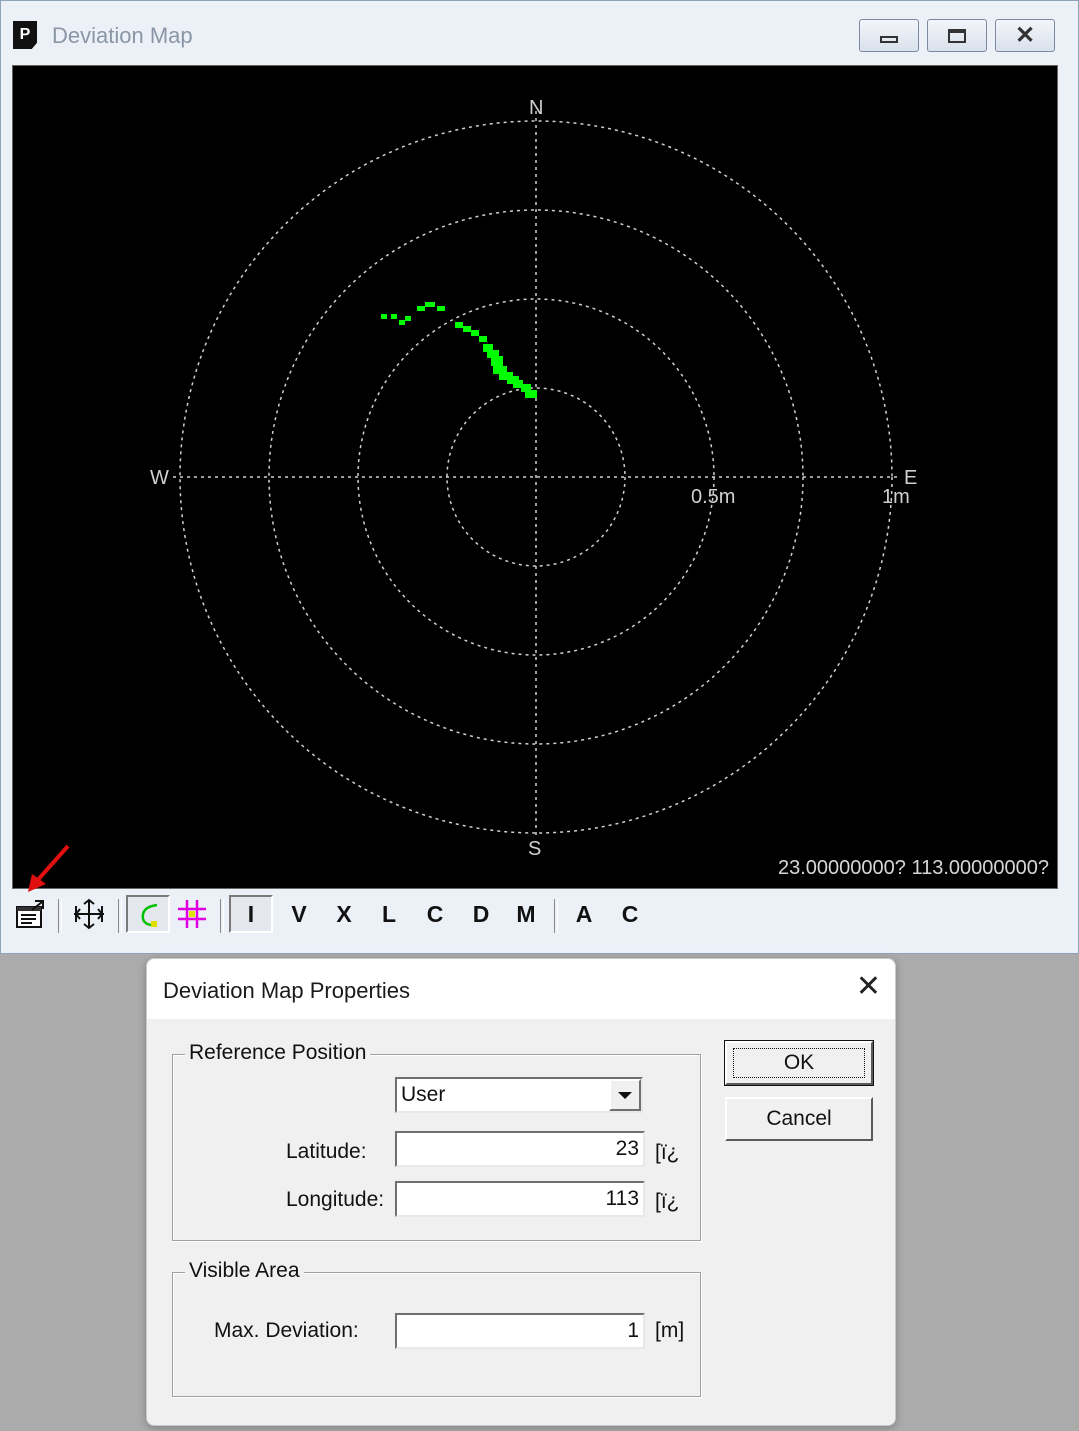 The height and width of the screenshot is (1431, 1079). What do you see at coordinates (299, 914) in the screenshot?
I see `mode-button-v: V` at bounding box center [299, 914].